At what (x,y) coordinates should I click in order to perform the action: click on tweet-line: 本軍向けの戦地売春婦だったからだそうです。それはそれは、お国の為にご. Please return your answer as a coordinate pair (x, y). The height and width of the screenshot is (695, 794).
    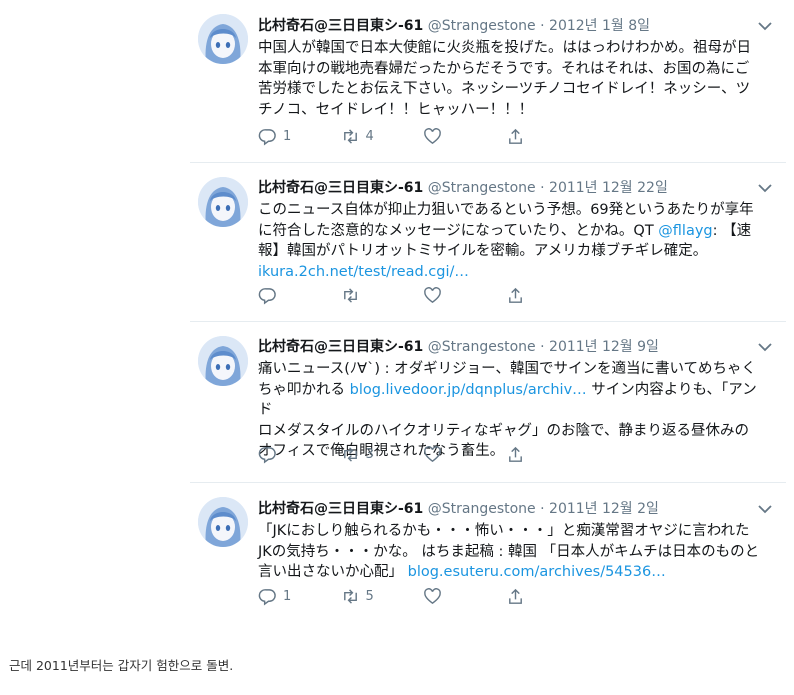
    Looking at the image, I should click on (504, 68).